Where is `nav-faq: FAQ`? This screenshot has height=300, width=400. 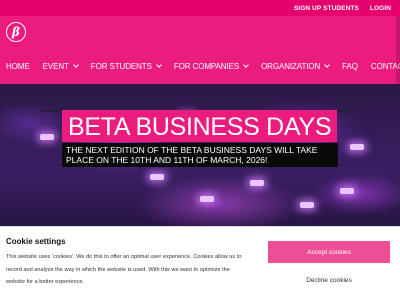
nav-faq: FAQ is located at coordinates (350, 66).